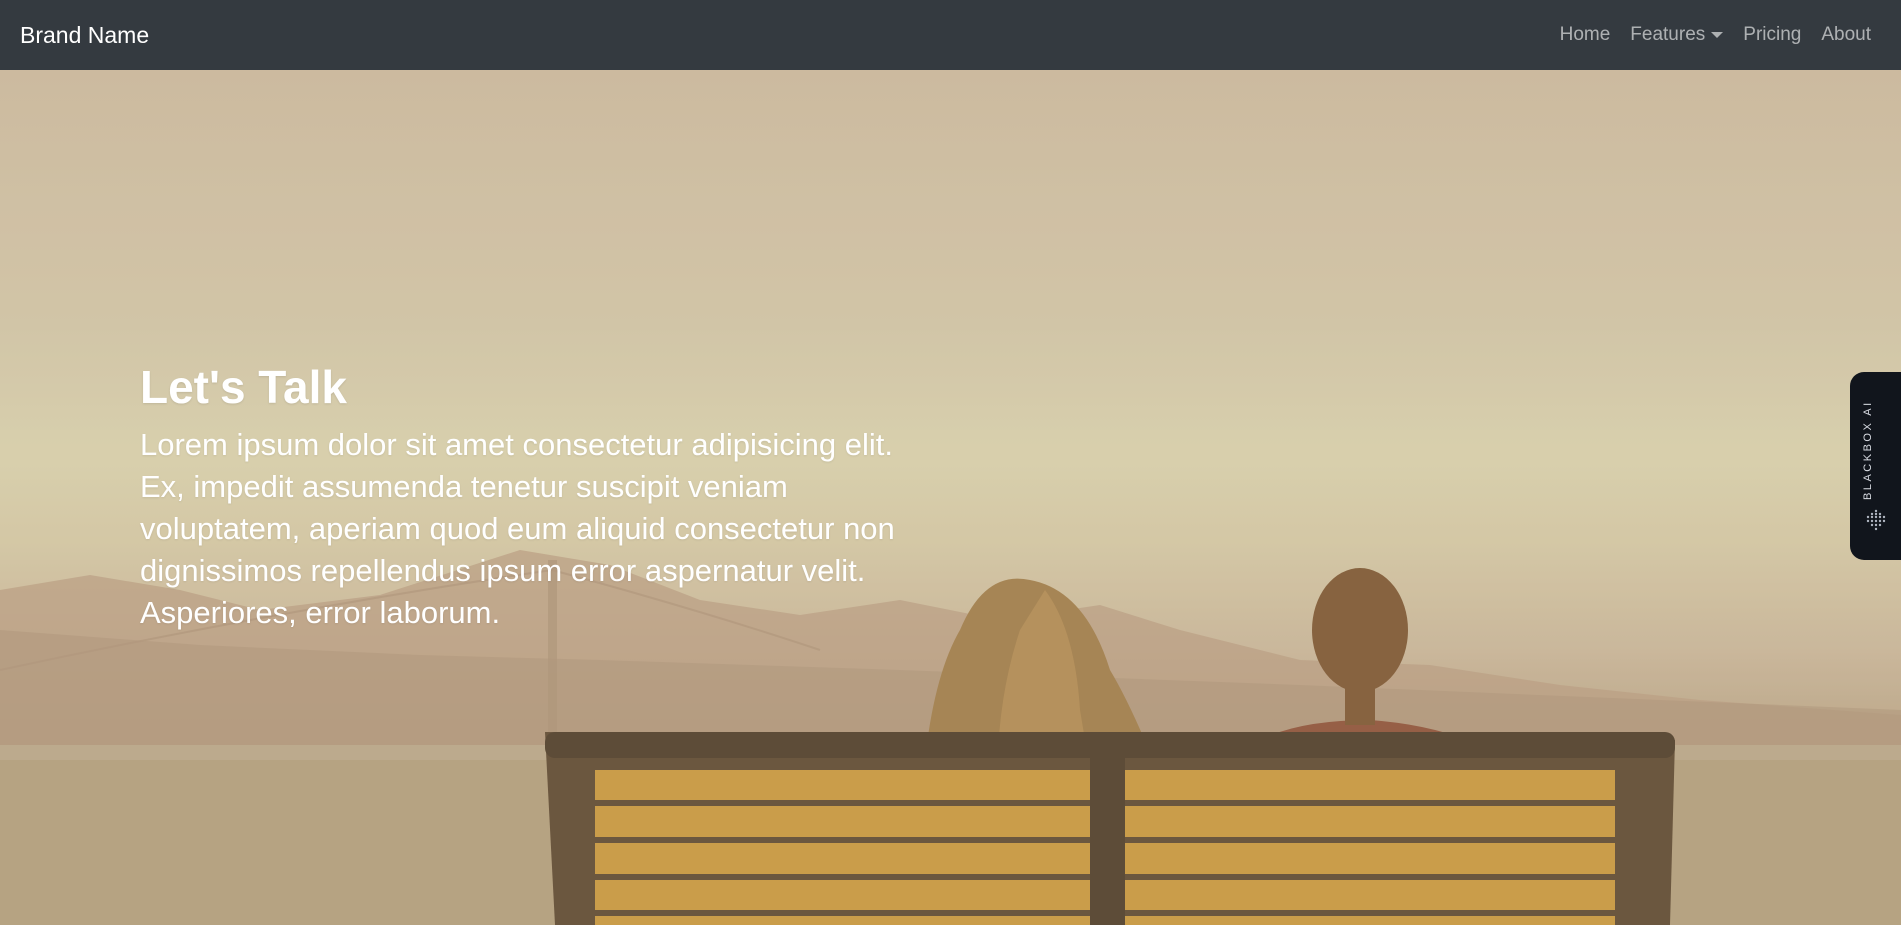 Image resolution: width=1901 pixels, height=925 pixels. Describe the element at coordinates (1875, 466) in the screenshot. I see `blackbox-ai-side-tab: BLACKBOX AI` at that location.